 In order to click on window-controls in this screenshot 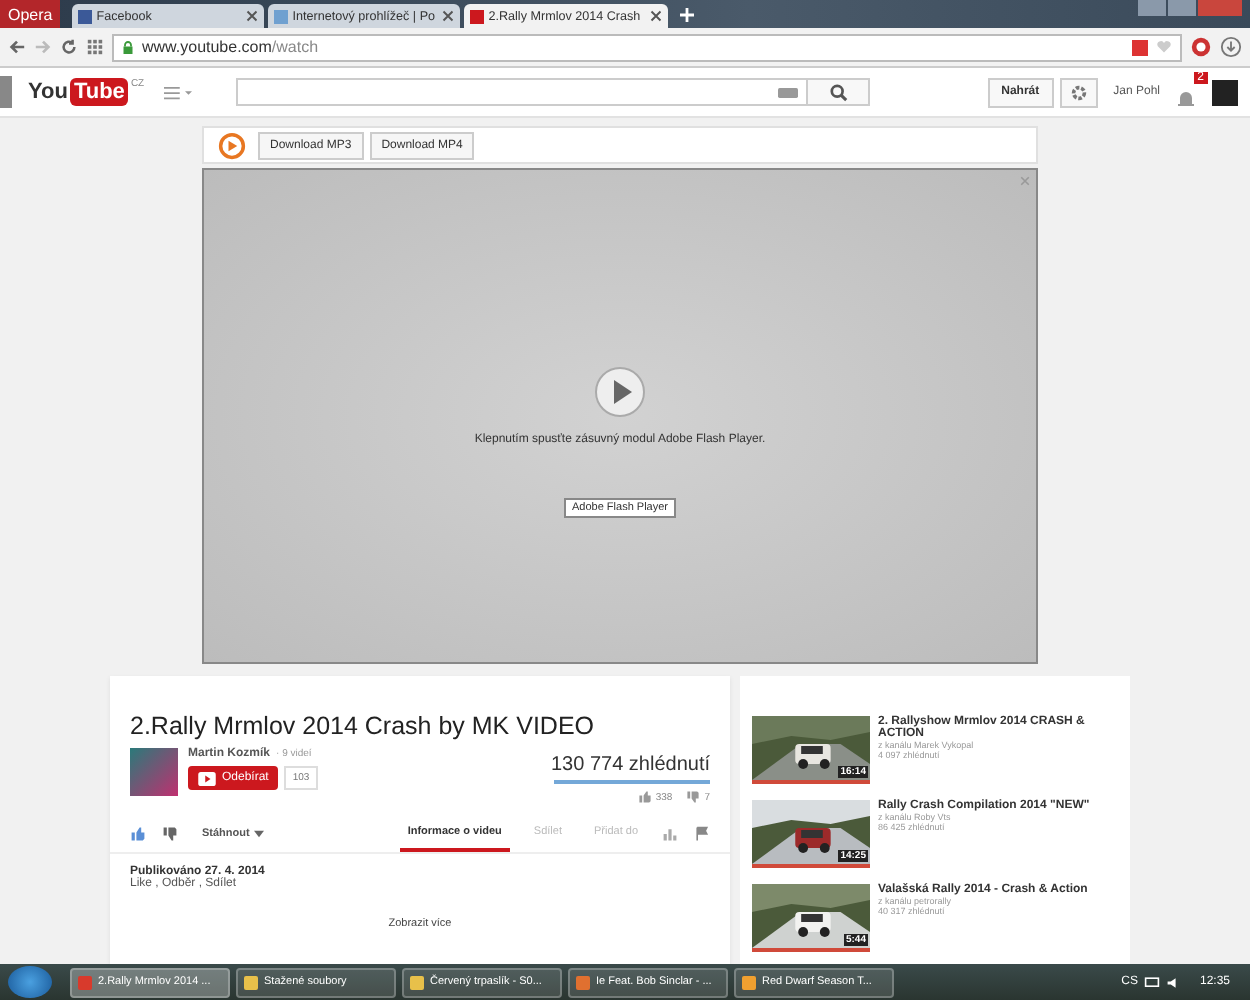, I will do `click(1190, 8)`.